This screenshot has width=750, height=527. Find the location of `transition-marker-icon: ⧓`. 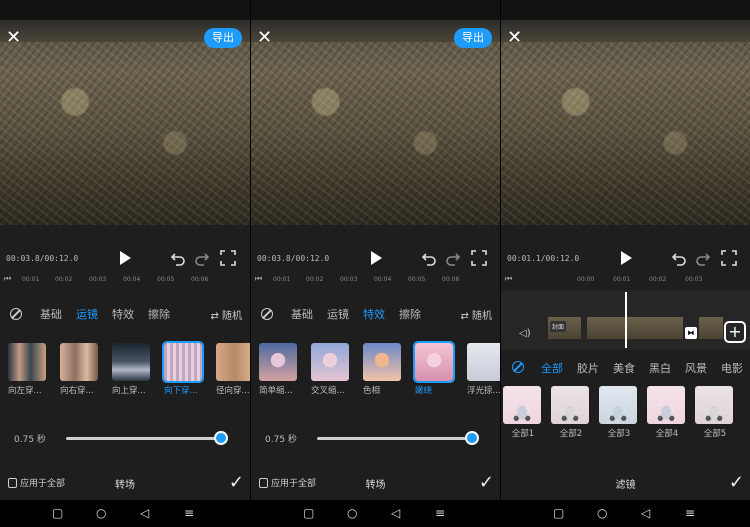

transition-marker-icon: ⧓ is located at coordinates (691, 333).